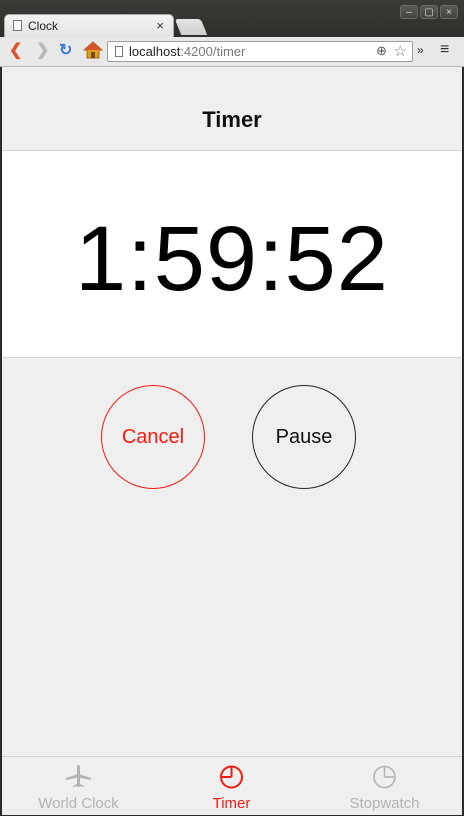 The image size is (464, 816). What do you see at coordinates (153, 437) in the screenshot?
I see `cancel-button: Cancel` at bounding box center [153, 437].